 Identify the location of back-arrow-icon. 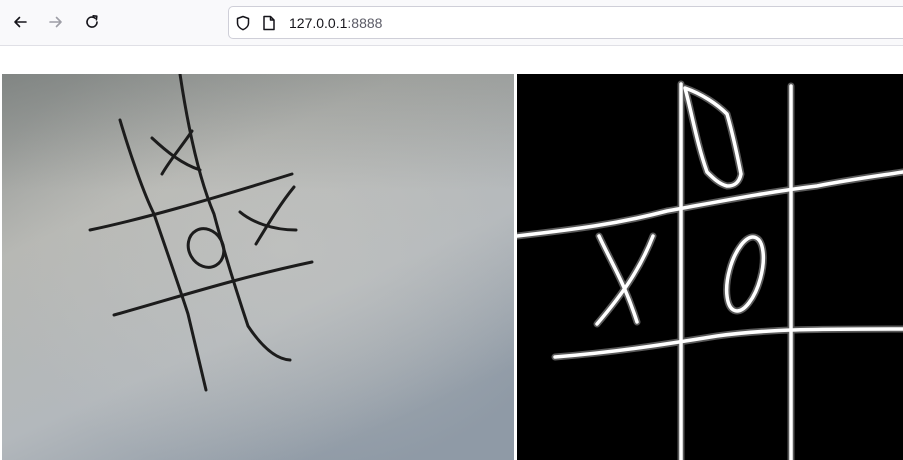
(20, 22).